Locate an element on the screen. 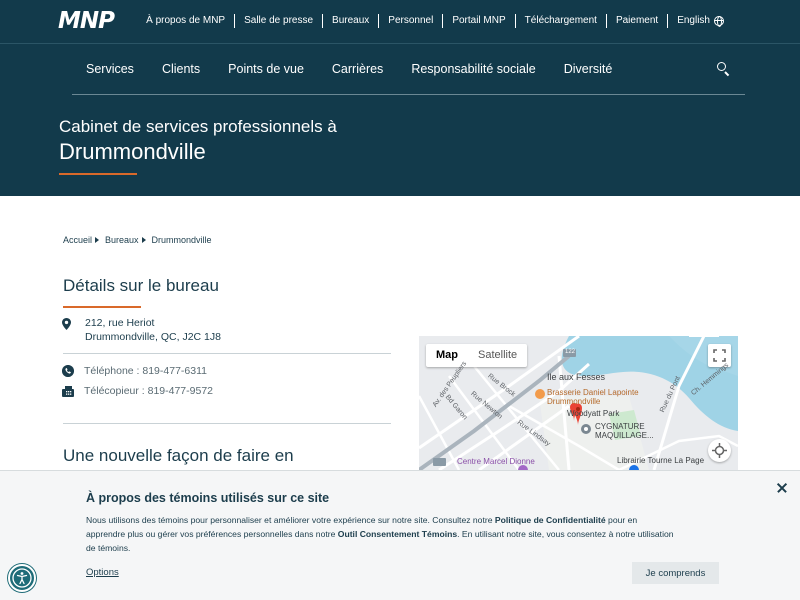  mnp-logo: MNP is located at coordinates (86, 21).